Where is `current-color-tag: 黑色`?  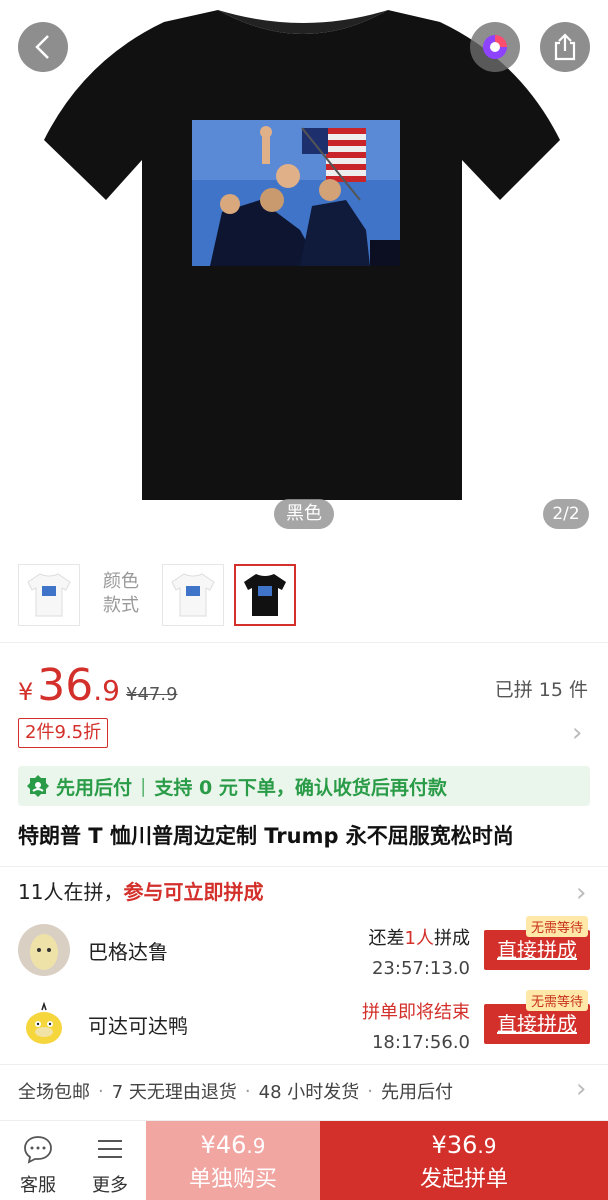
current-color-tag: 黑色 is located at coordinates (304, 514).